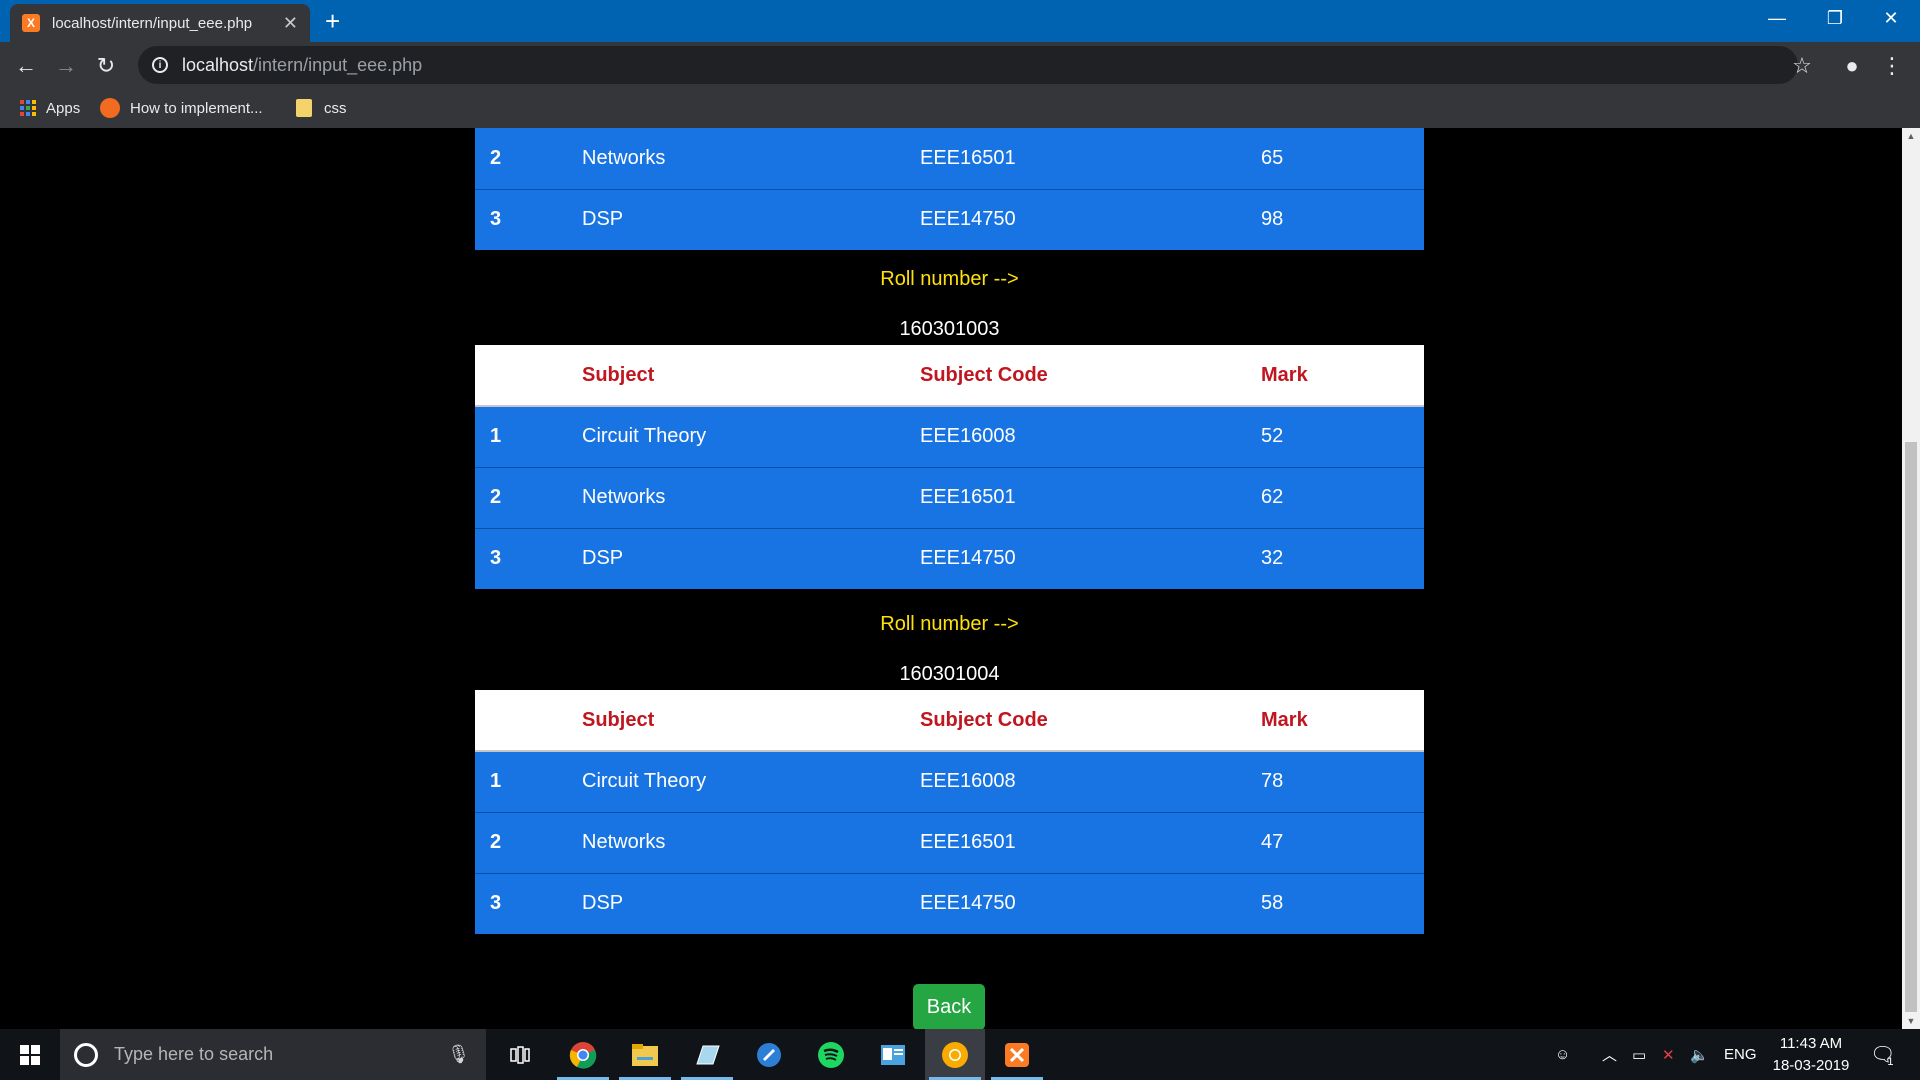  I want to click on bookmark-label: css, so click(335, 108).